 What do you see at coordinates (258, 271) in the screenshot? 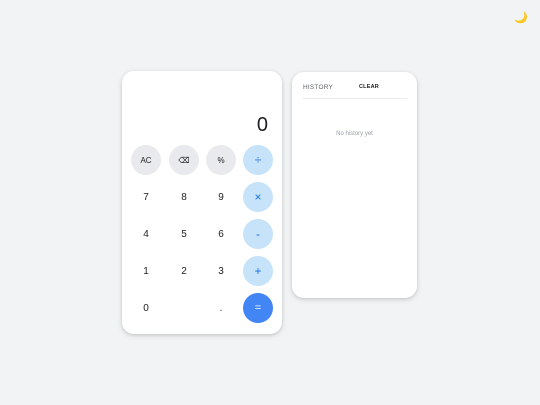
I see `add-button: +` at bounding box center [258, 271].